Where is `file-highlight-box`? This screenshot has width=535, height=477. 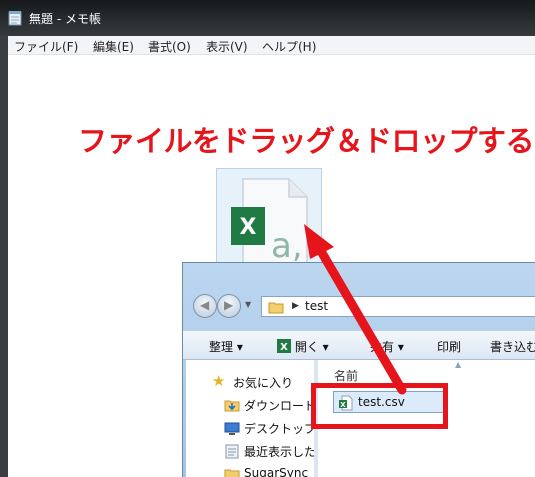
file-highlight-box is located at coordinates (379, 406).